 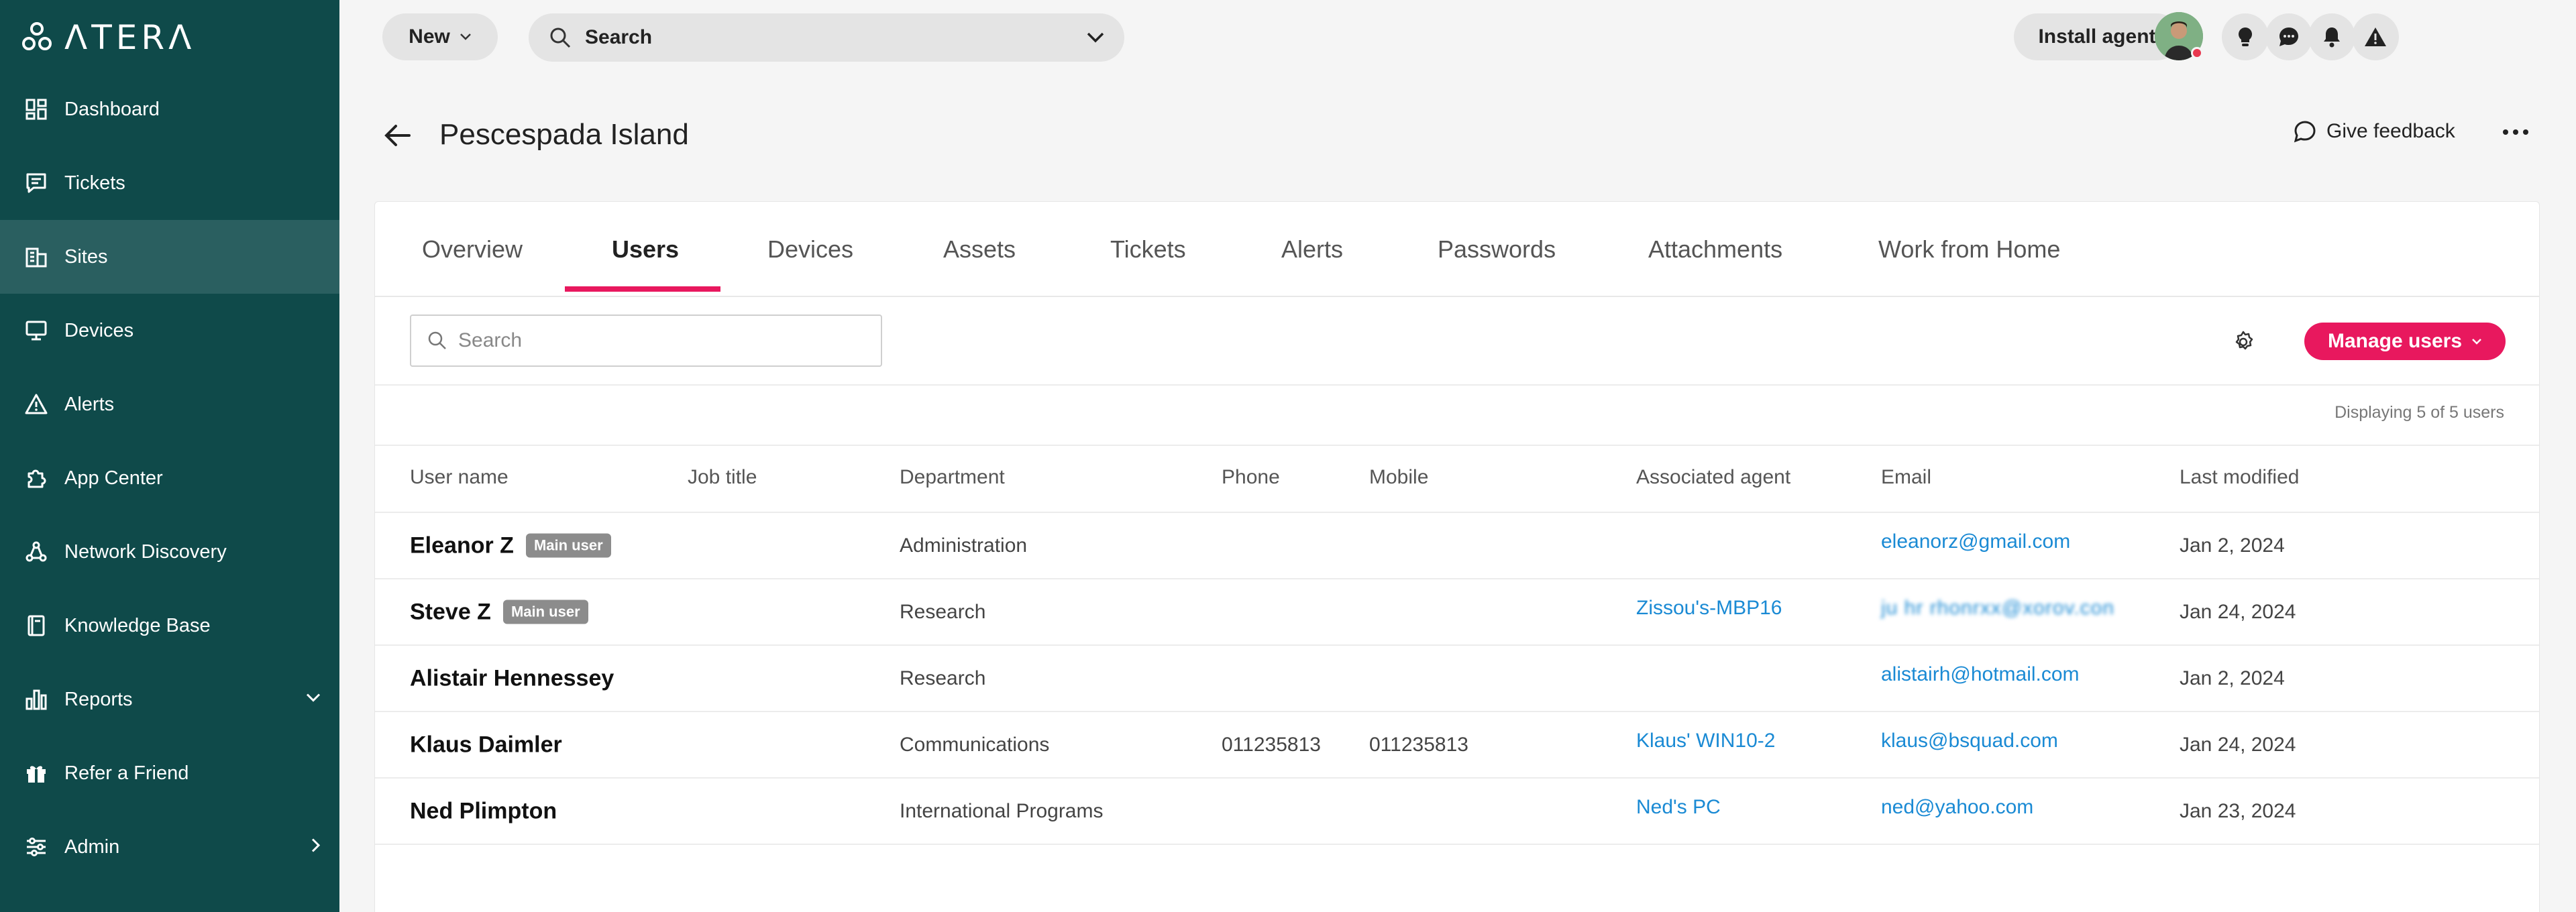 What do you see at coordinates (826, 37) in the screenshot?
I see `global-search: Search` at bounding box center [826, 37].